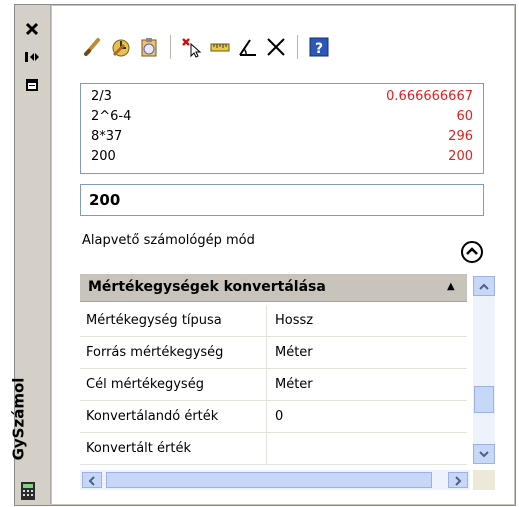  Describe the element at coordinates (18, 419) in the screenshot. I see `palette-title: GySzámol` at that location.